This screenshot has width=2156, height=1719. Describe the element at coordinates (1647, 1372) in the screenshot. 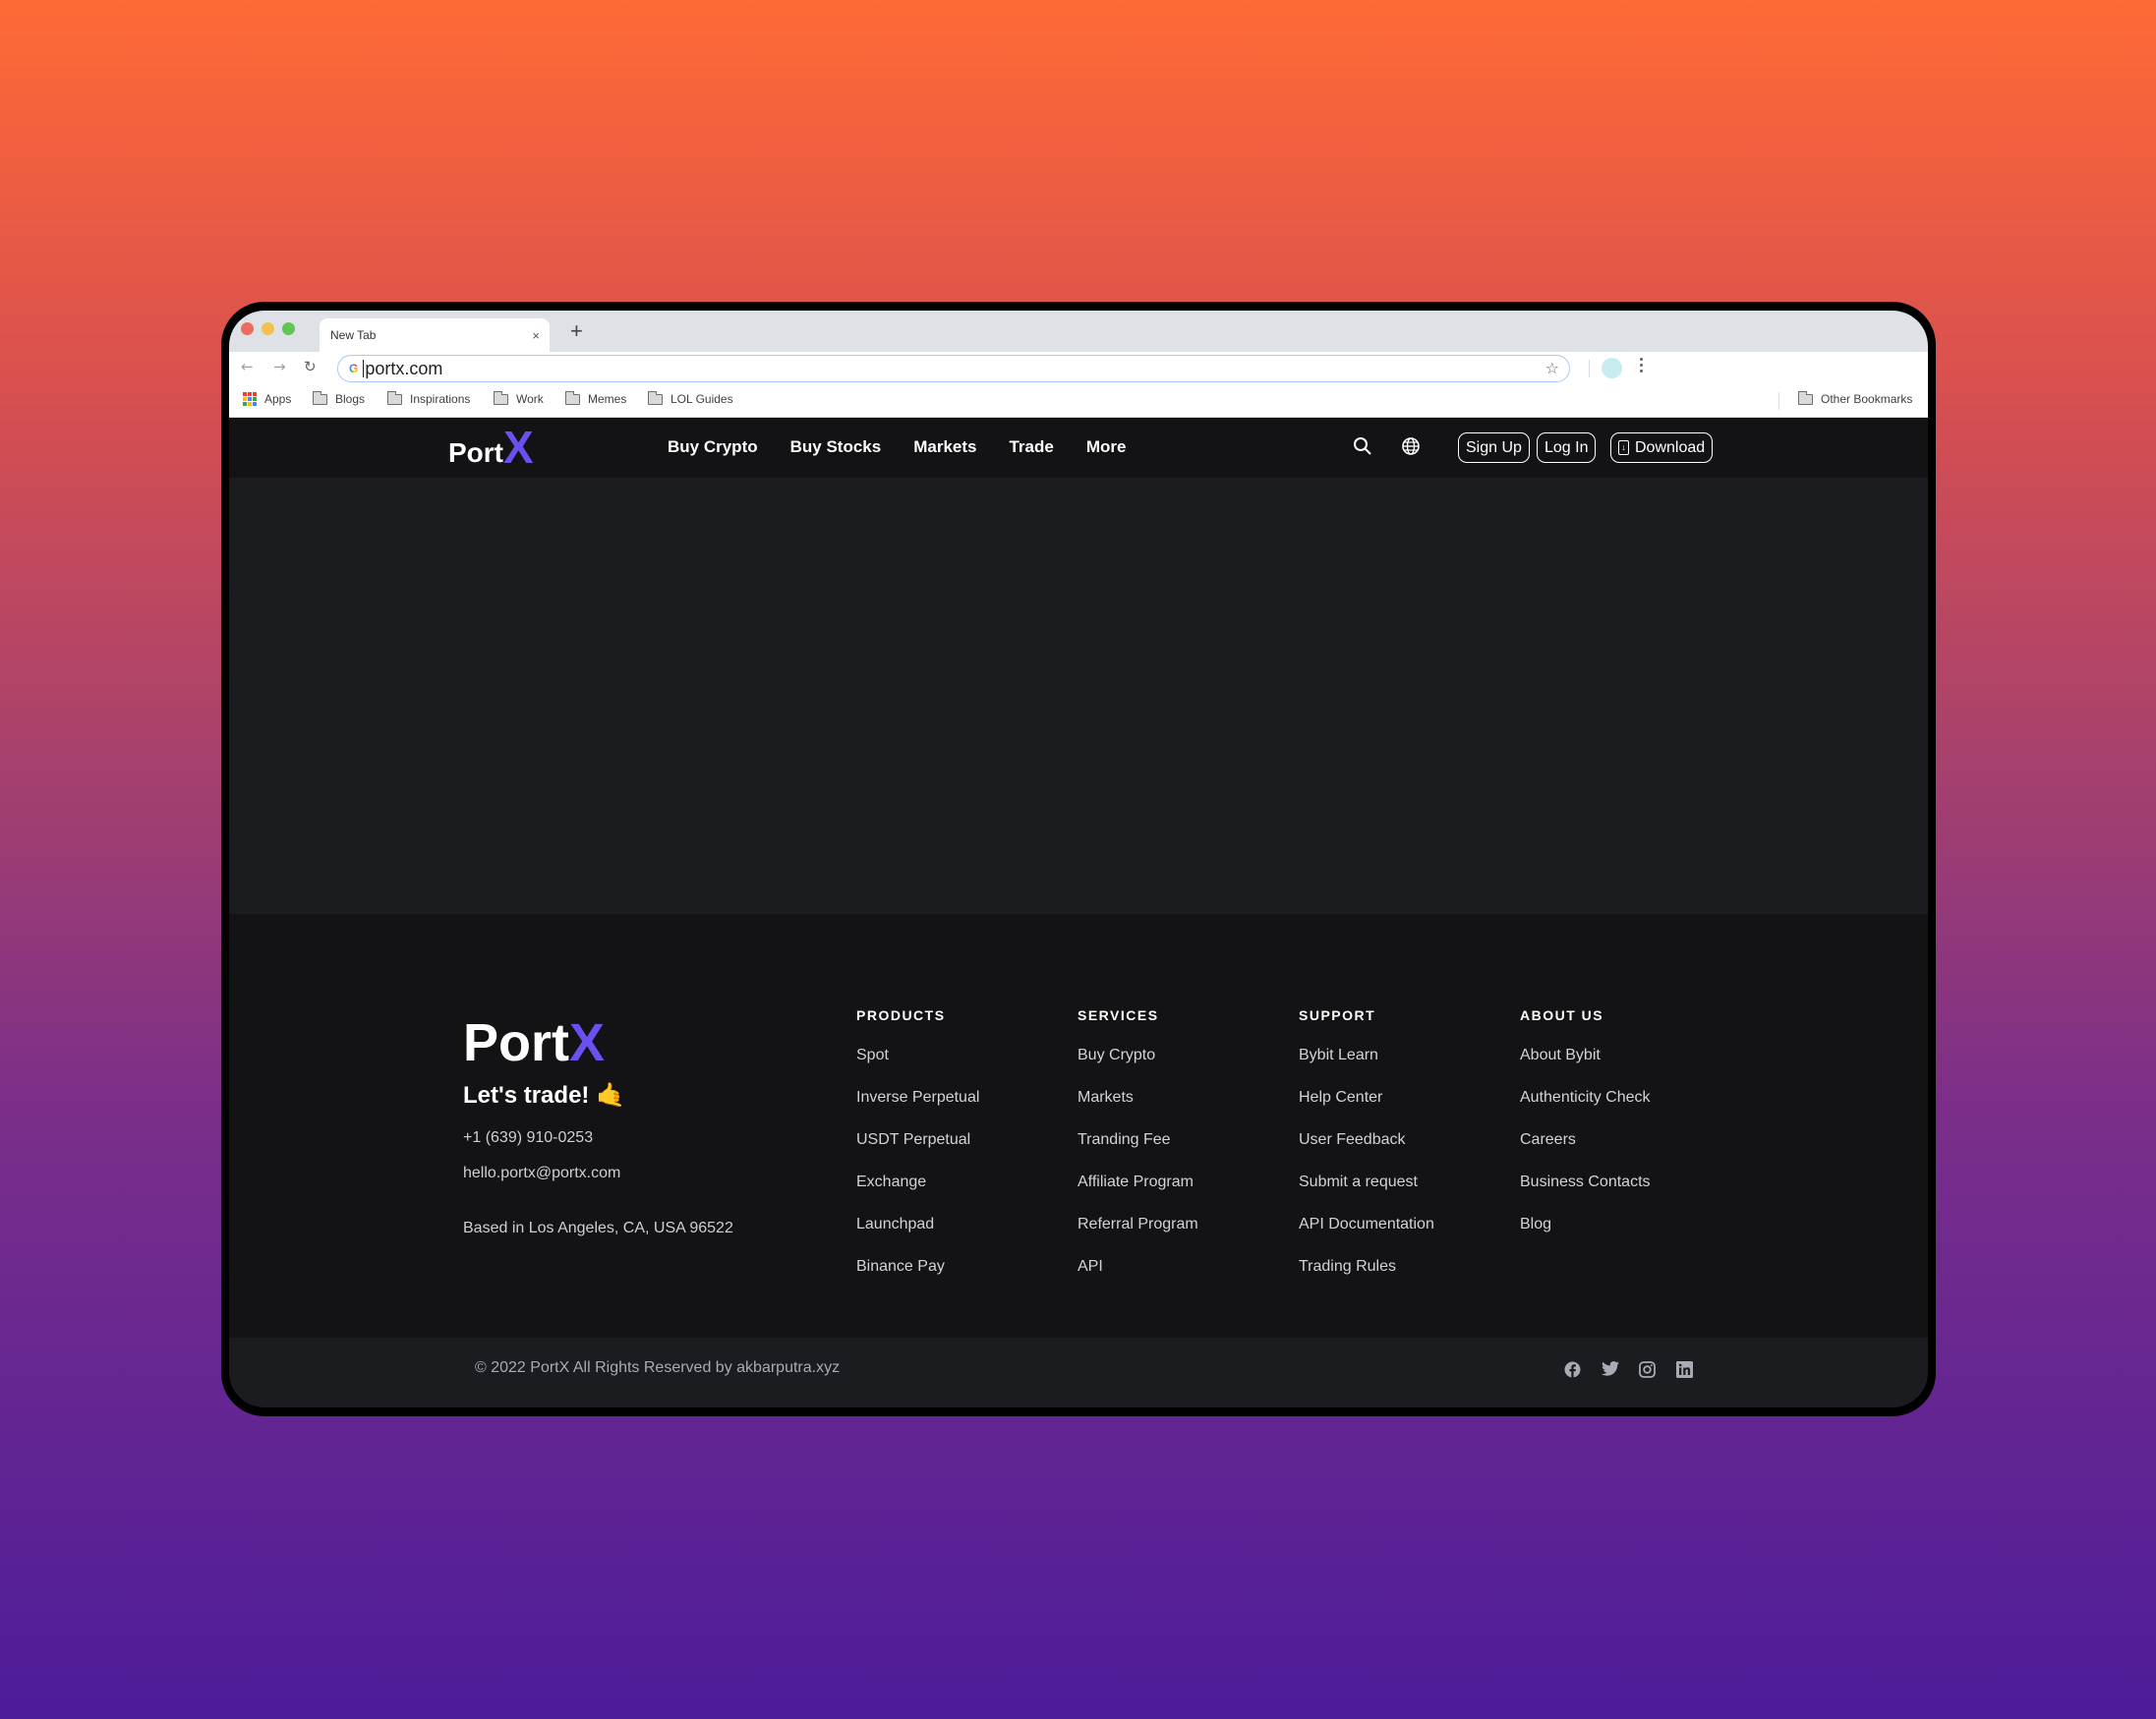

I see `instagram-icon` at that location.